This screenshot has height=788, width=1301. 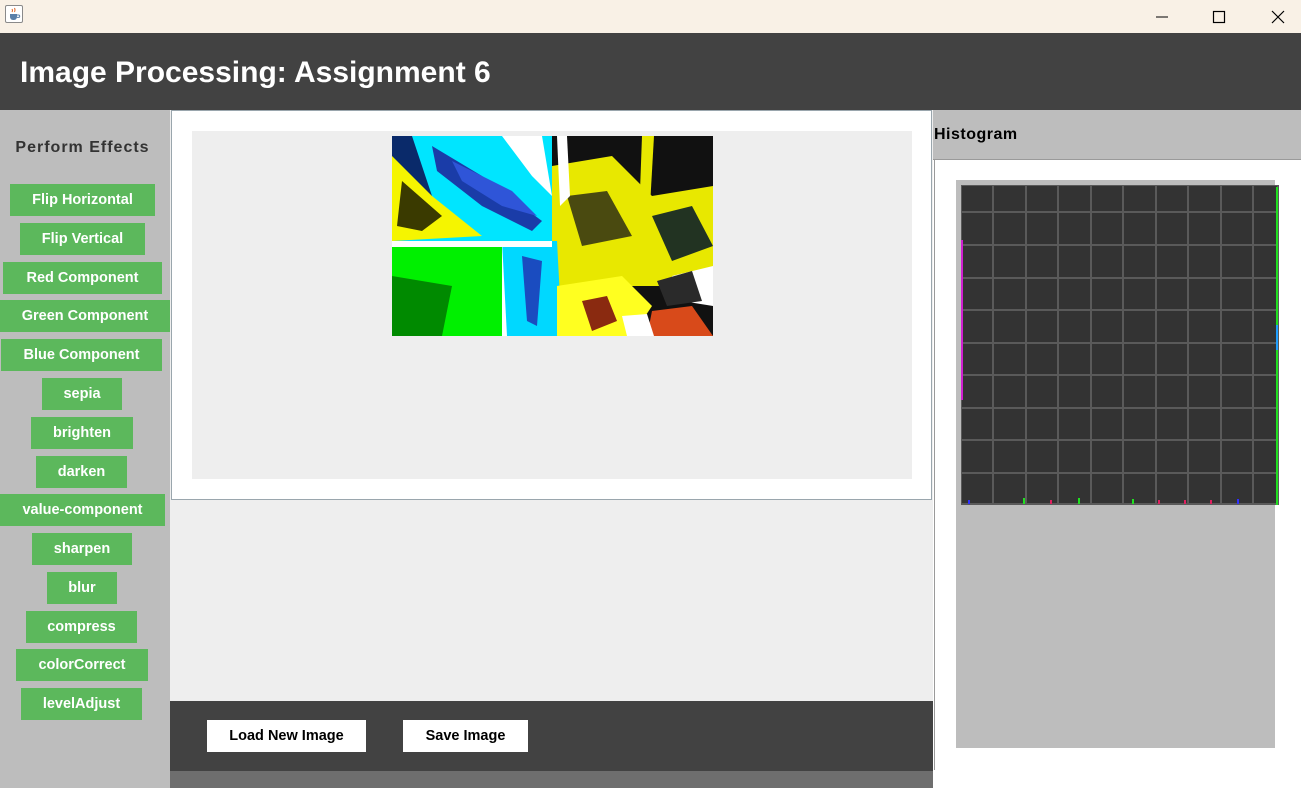 I want to click on minimize-button, so click(x=1162, y=16).